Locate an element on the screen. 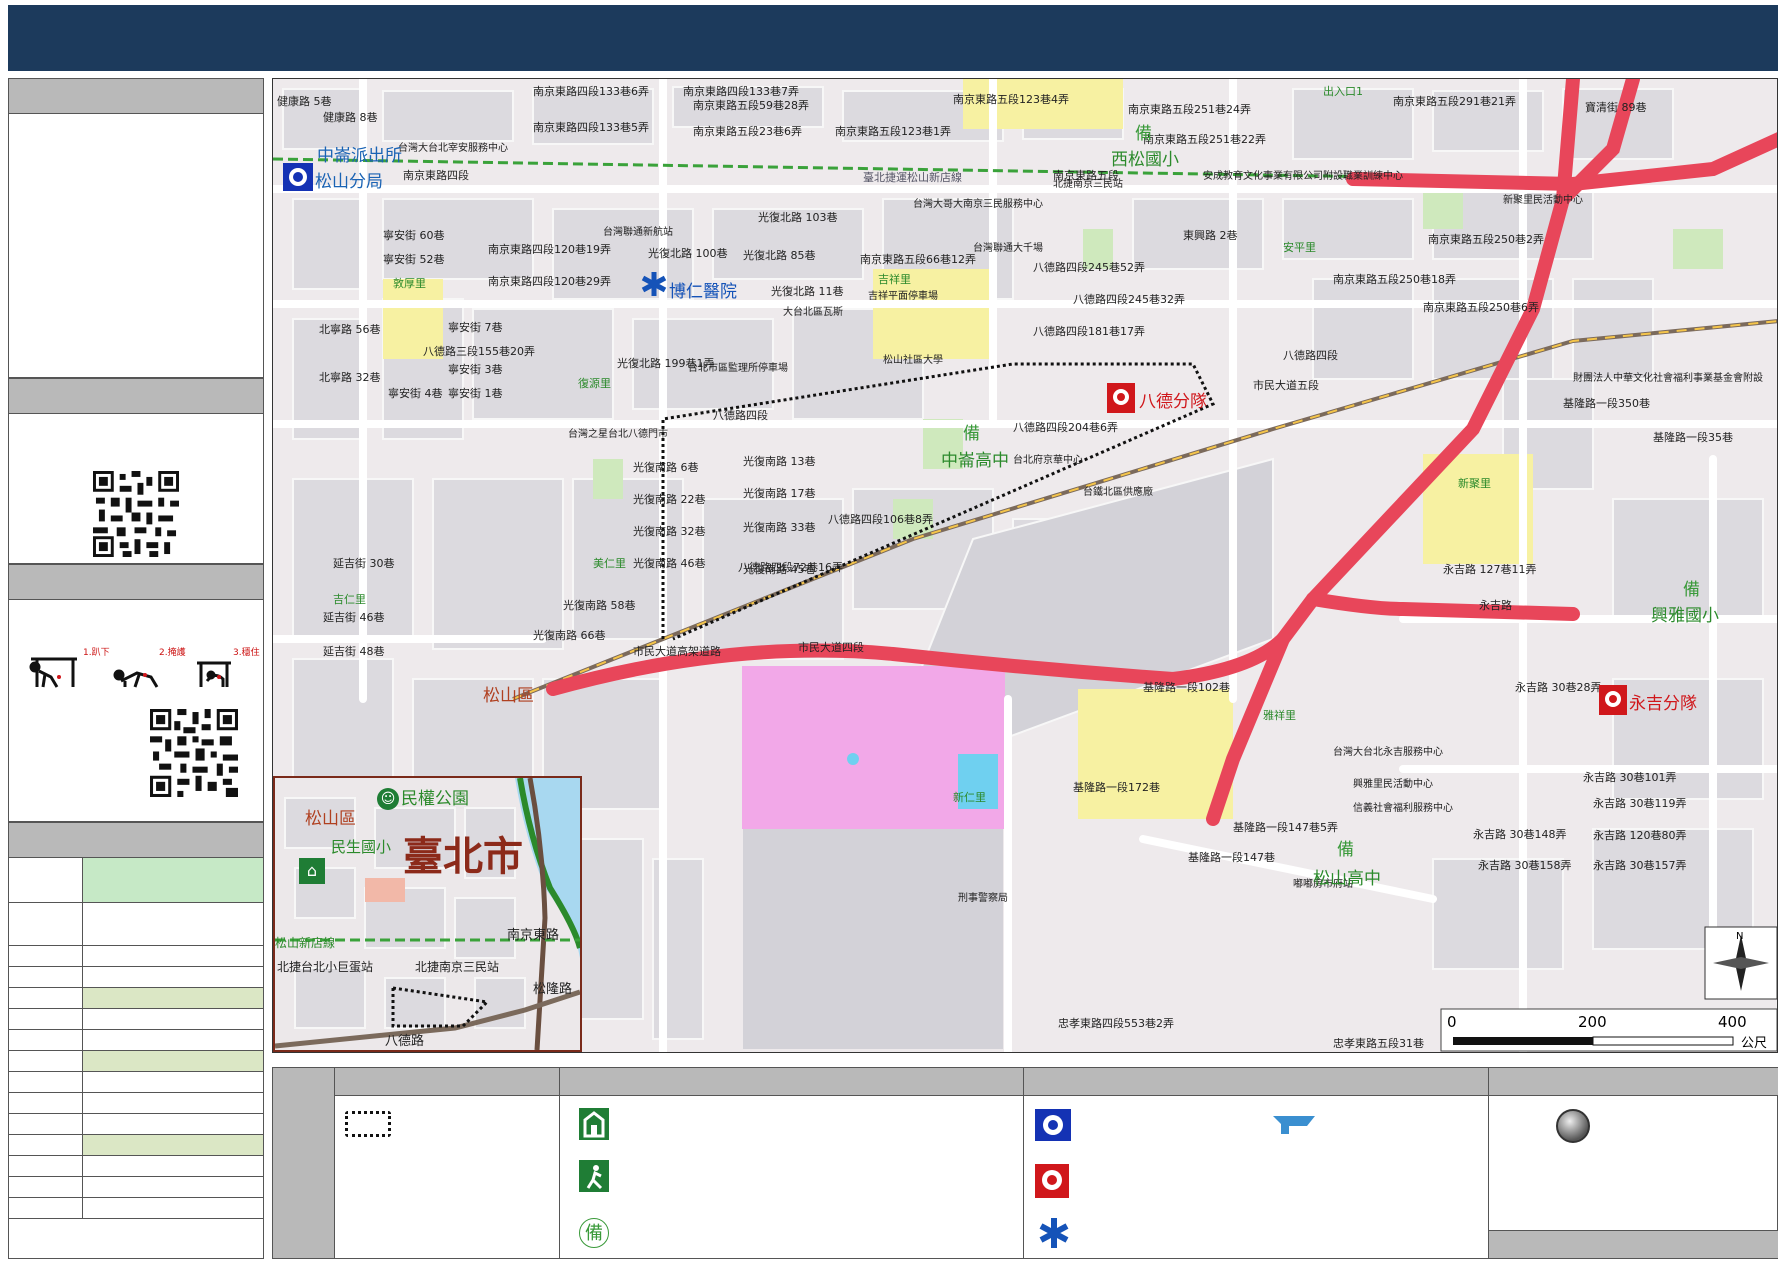  place-label: 新聚里民活動中心 is located at coordinates (1543, 200).